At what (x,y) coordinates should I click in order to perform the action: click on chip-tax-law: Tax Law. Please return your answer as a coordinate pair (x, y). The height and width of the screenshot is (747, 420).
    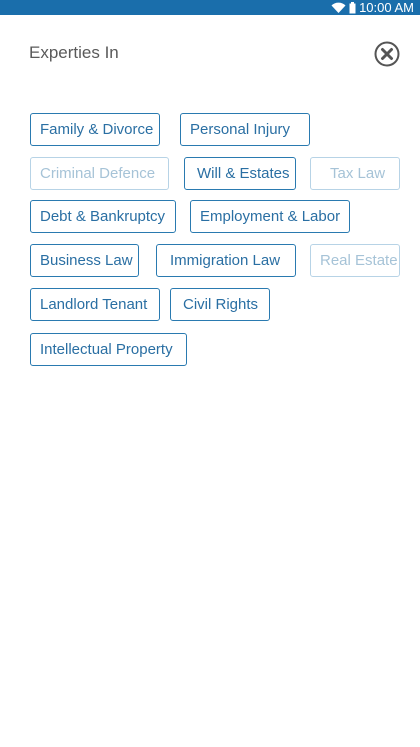
    Looking at the image, I should click on (355, 173).